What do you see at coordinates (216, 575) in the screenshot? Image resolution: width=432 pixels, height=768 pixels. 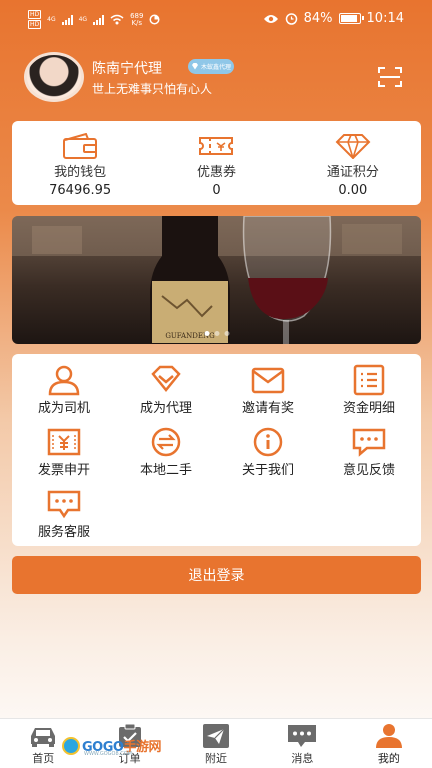 I see `logout-button: 退出登录` at bounding box center [216, 575].